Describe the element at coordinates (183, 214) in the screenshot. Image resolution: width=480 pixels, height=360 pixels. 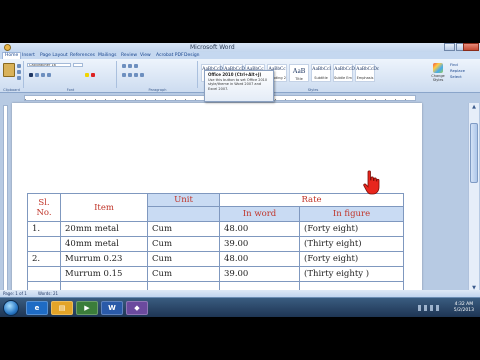
I see `header-unit-blank` at that location.